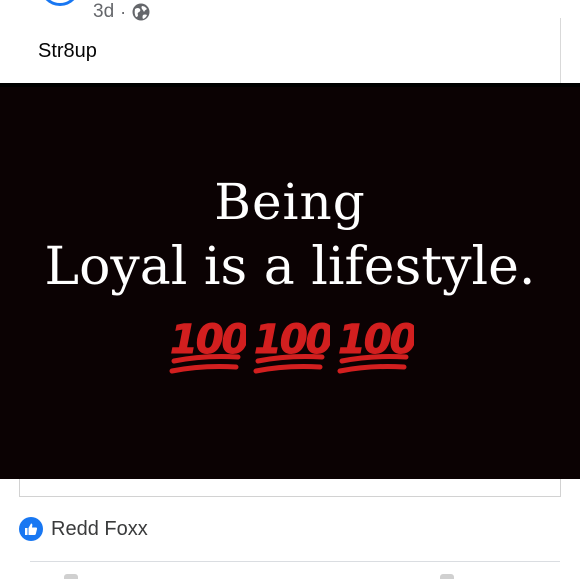 This screenshot has width=580, height=579. What do you see at coordinates (295, 561) in the screenshot?
I see `action-divider` at bounding box center [295, 561].